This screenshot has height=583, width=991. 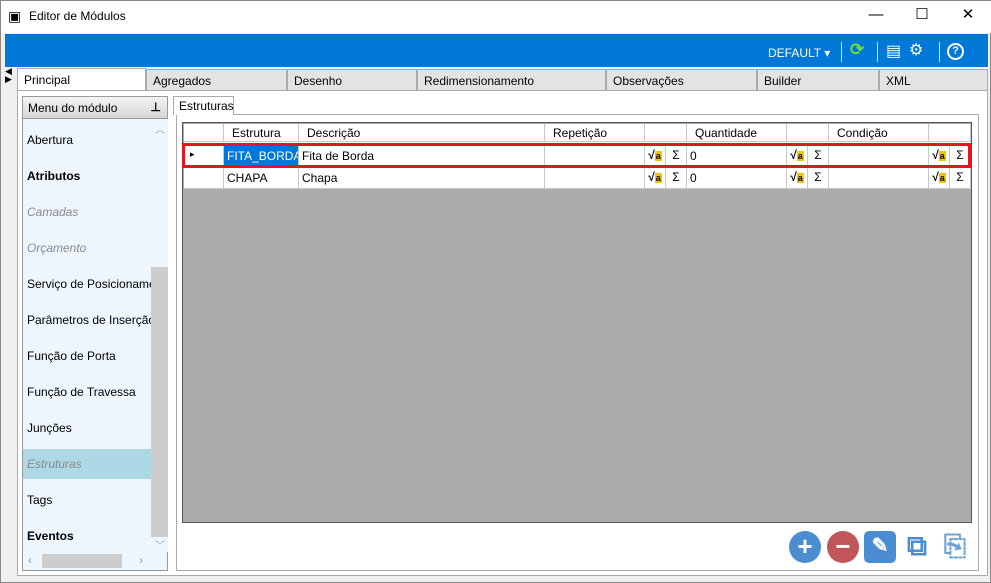 What do you see at coordinates (879, 178) in the screenshot?
I see `cell-condicao` at bounding box center [879, 178].